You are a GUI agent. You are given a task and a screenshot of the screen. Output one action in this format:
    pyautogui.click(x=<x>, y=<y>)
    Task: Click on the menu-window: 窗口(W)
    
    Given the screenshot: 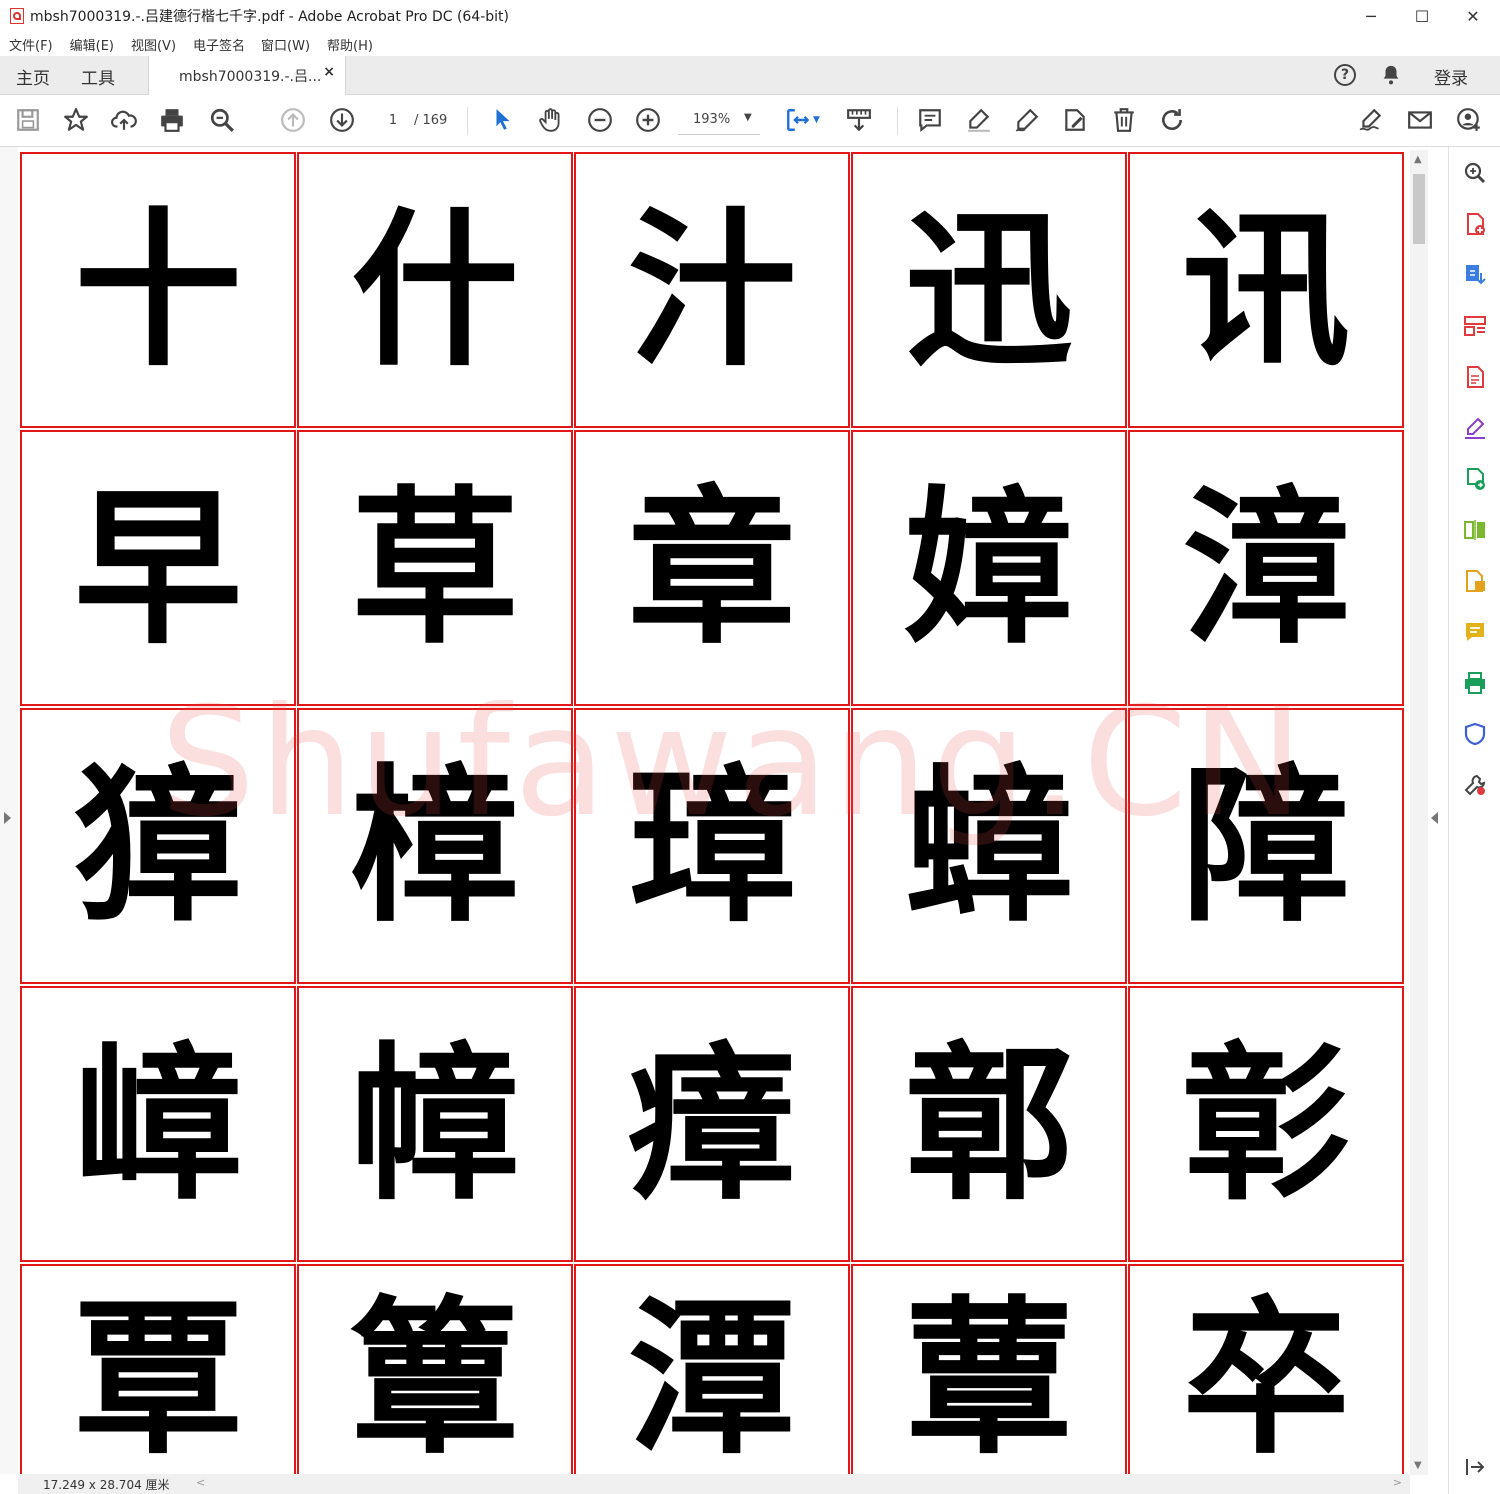 What is the action you would take?
    pyautogui.click(x=285, y=44)
    